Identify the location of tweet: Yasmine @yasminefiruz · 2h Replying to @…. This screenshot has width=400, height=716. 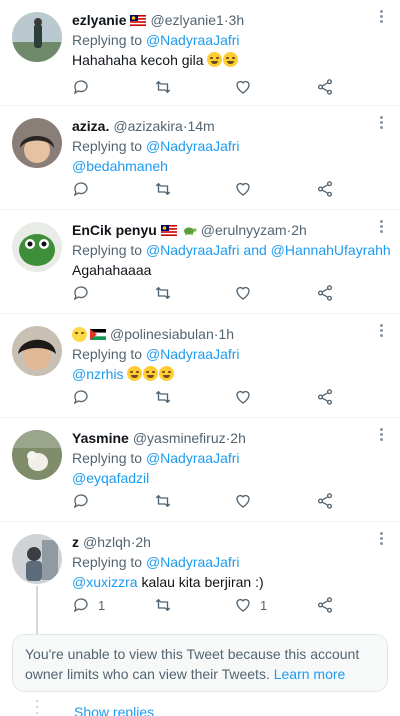
(200, 470).